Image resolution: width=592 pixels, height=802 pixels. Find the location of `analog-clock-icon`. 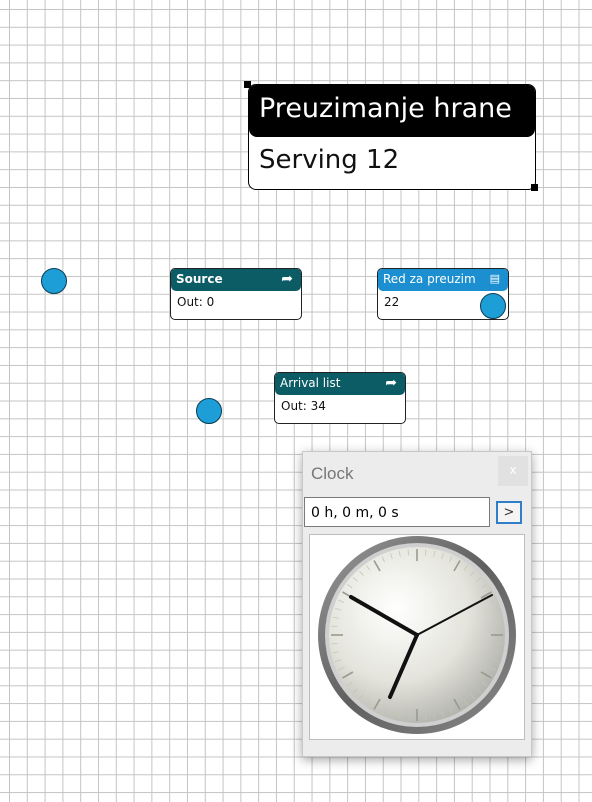

analog-clock-icon is located at coordinates (417, 635).